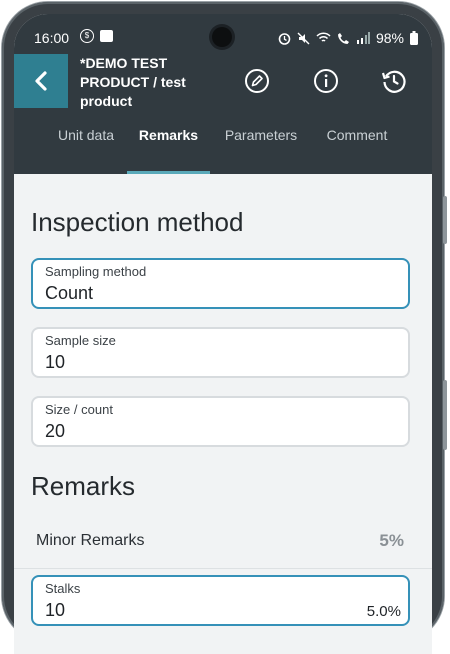  What do you see at coordinates (220, 421) in the screenshot?
I see `size-count-field: Size / count 20` at bounding box center [220, 421].